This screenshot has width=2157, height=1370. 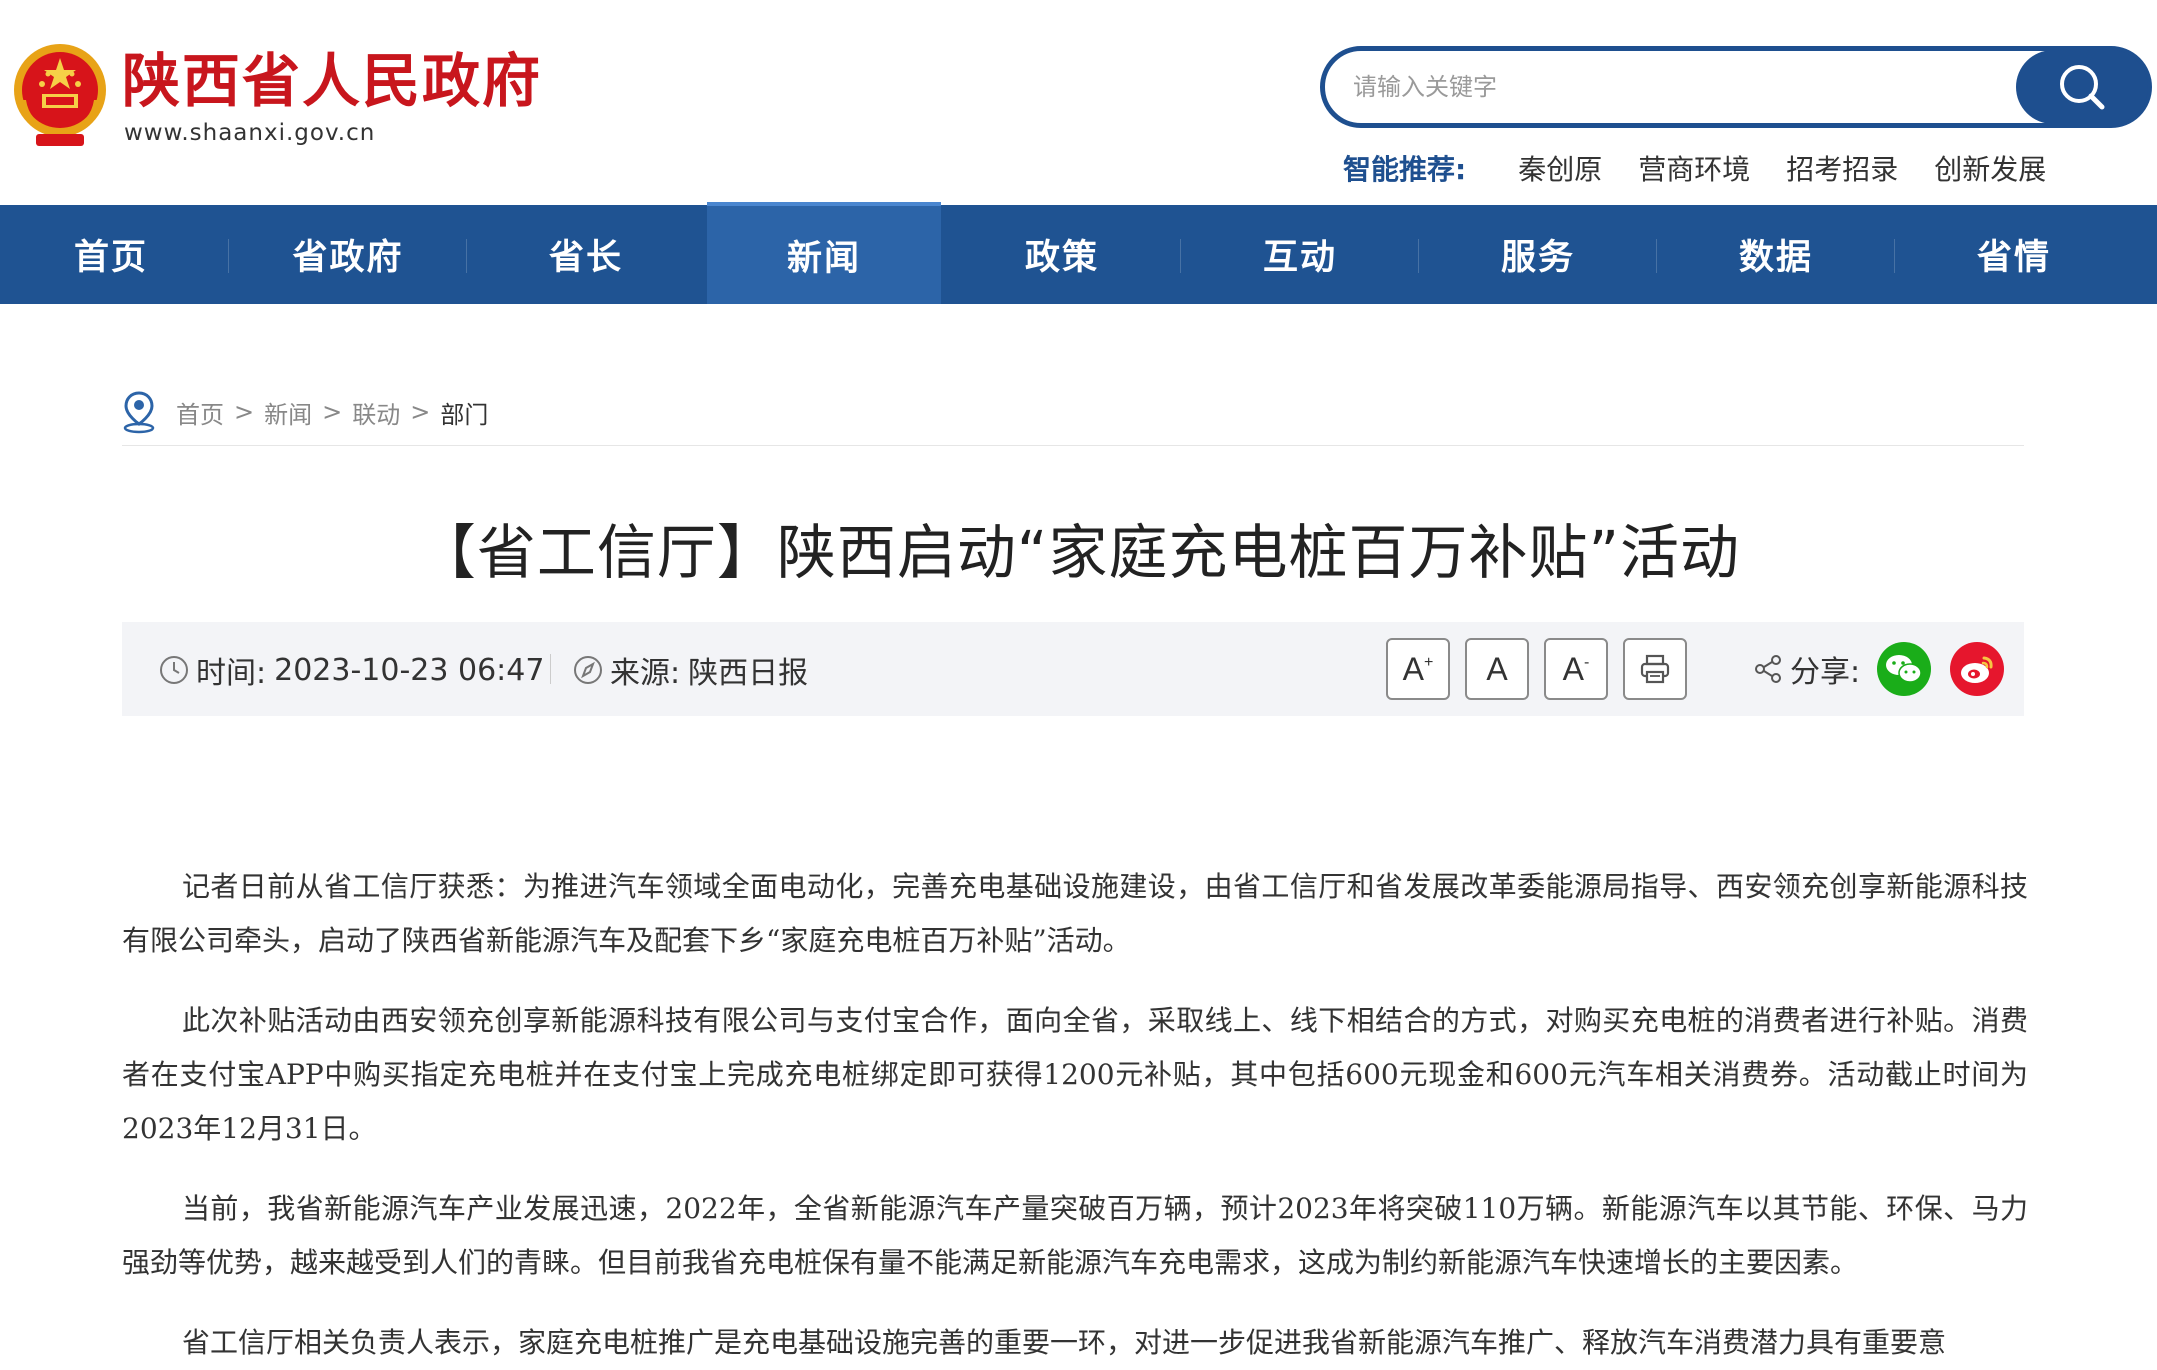 What do you see at coordinates (288, 412) in the screenshot?
I see `breadcrumb-item-news: 新闻` at bounding box center [288, 412].